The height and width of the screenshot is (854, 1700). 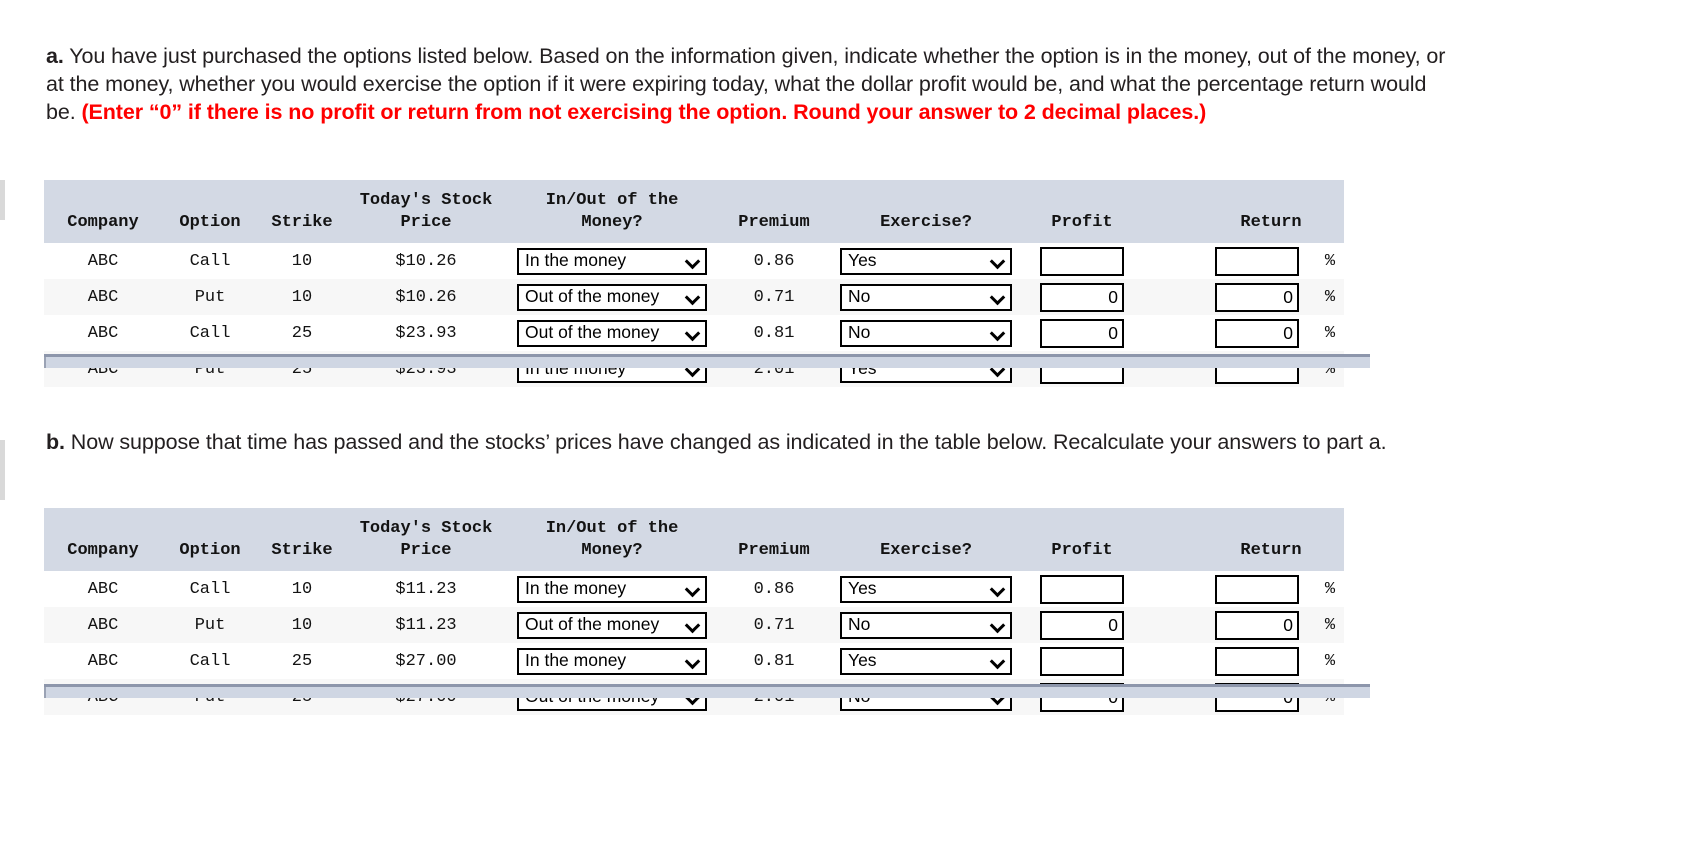 I want to click on header-return: Return, so click(x=1271, y=539).